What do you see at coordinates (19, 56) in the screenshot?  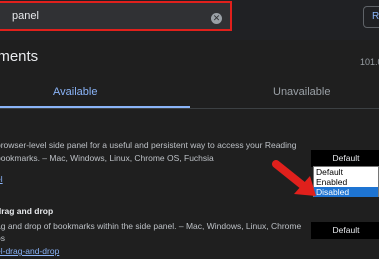 I see `page-title: iments` at bounding box center [19, 56].